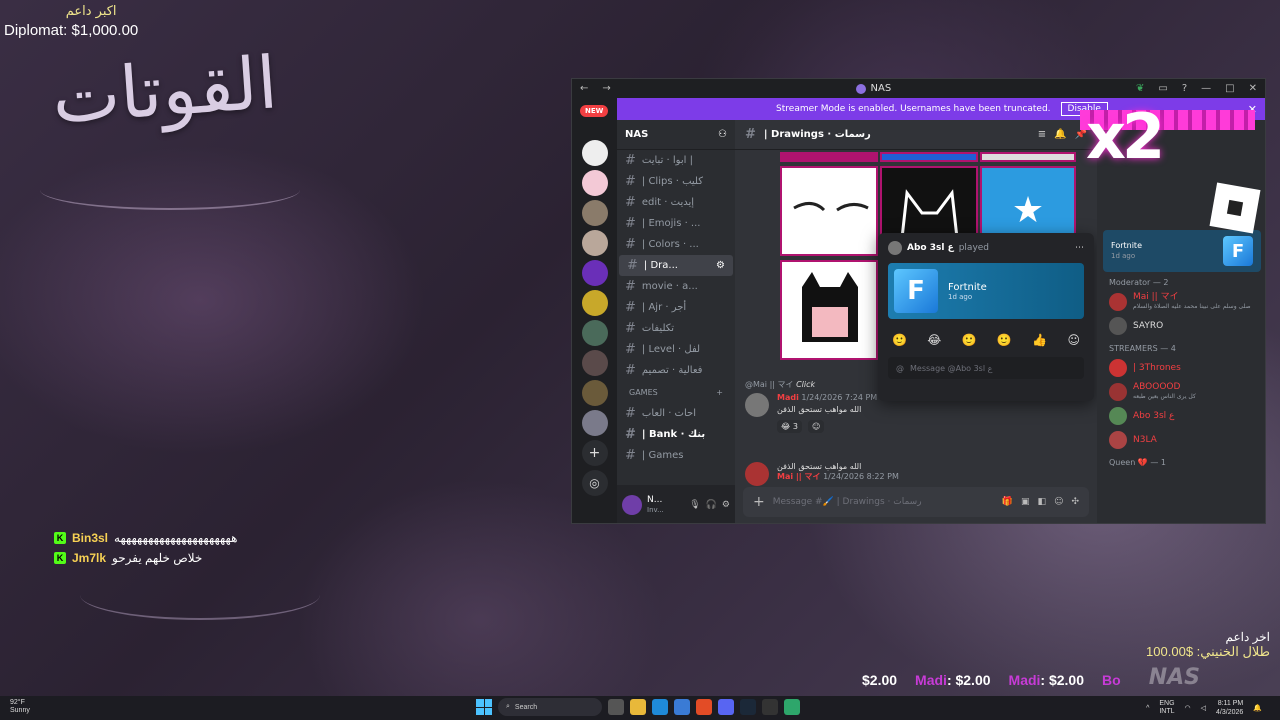  Describe the element at coordinates (722, 134) in the screenshot. I see `add-friends-icon: ⚇` at that location.